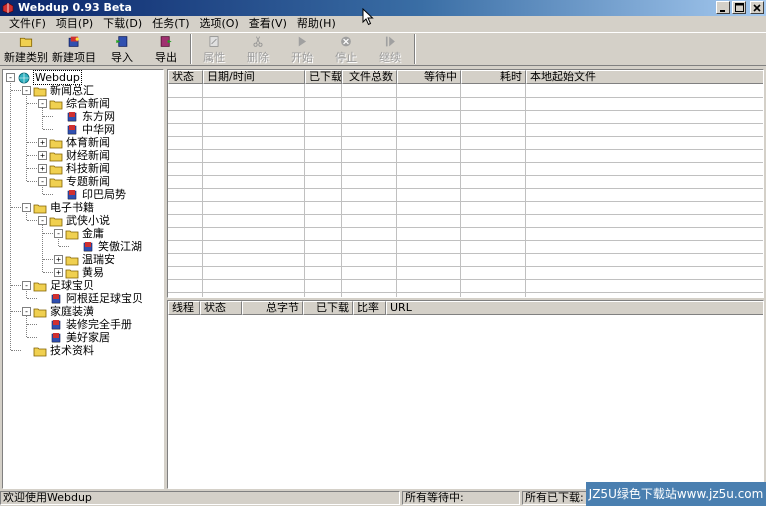 This screenshot has width=766, height=506. Describe the element at coordinates (79, 233) in the screenshot. I see `tree-item: - 金庸` at that location.